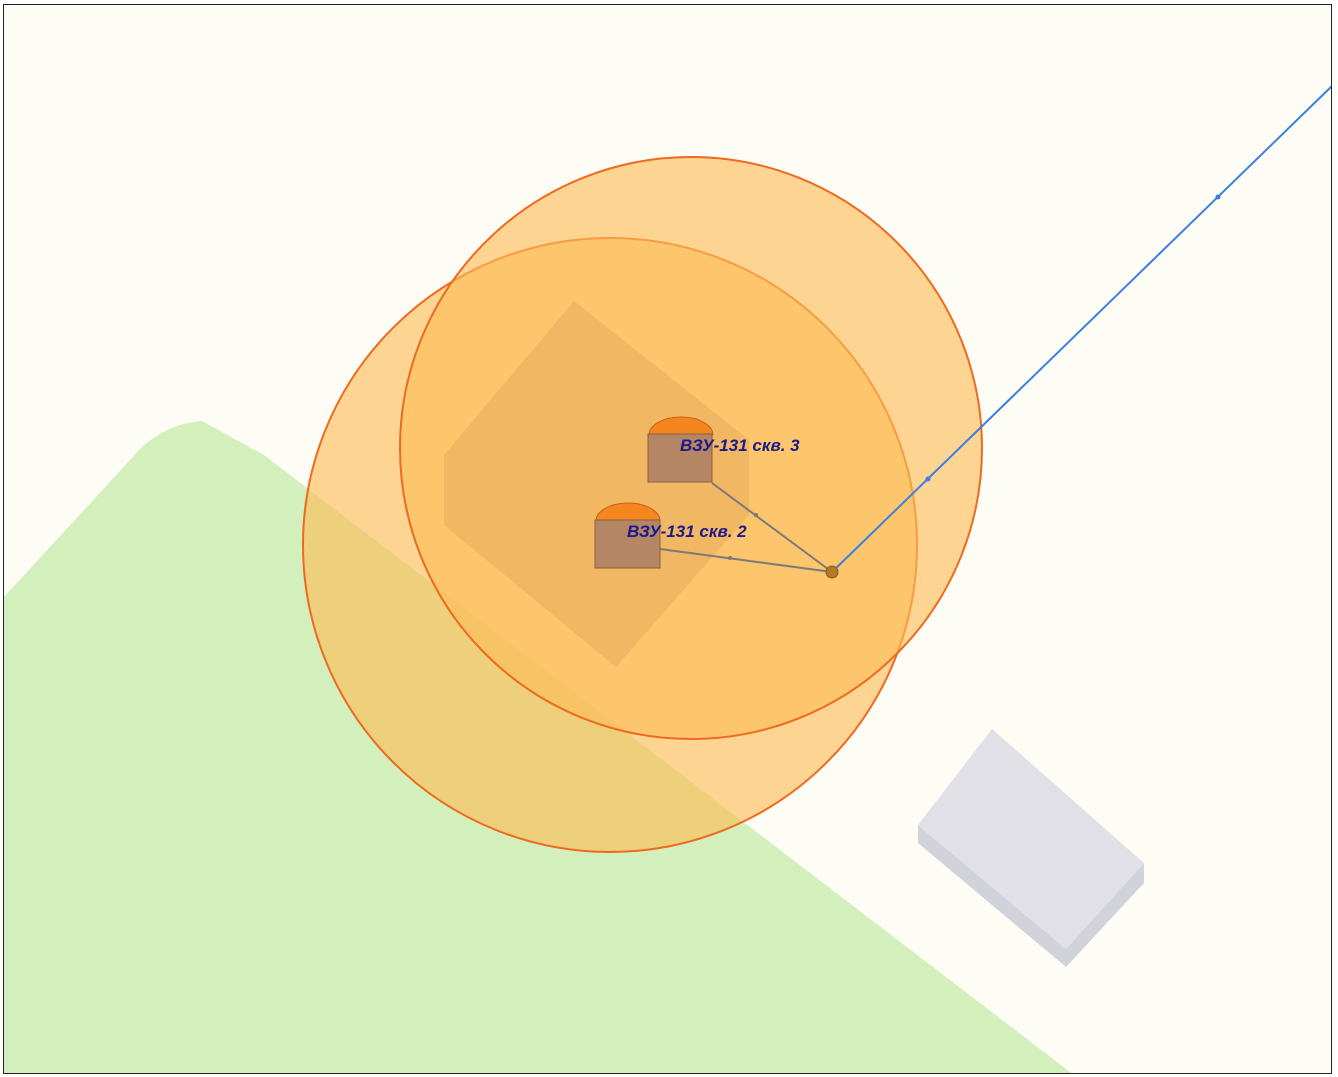 The image size is (1338, 1077). Describe the element at coordinates (740, 445) in the screenshot. I see `well-label-skv-3: ВЗУ-131 скв. 3` at that location.